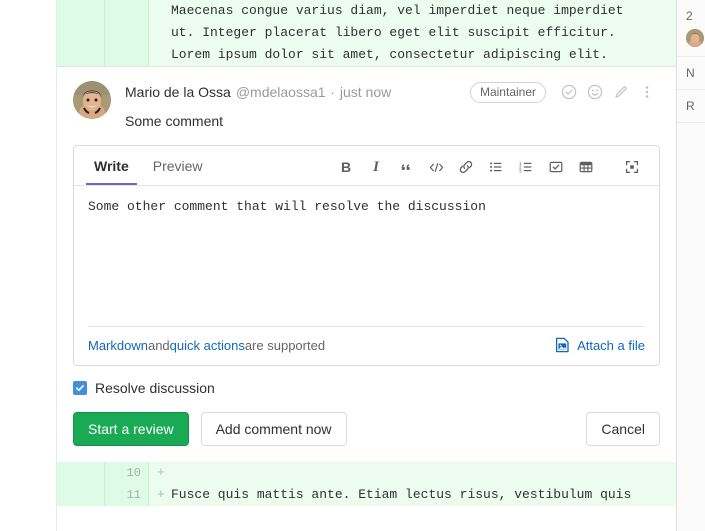 The height and width of the screenshot is (531, 705). What do you see at coordinates (365, 92) in the screenshot?
I see `note-timestamp: just now` at bounding box center [365, 92].